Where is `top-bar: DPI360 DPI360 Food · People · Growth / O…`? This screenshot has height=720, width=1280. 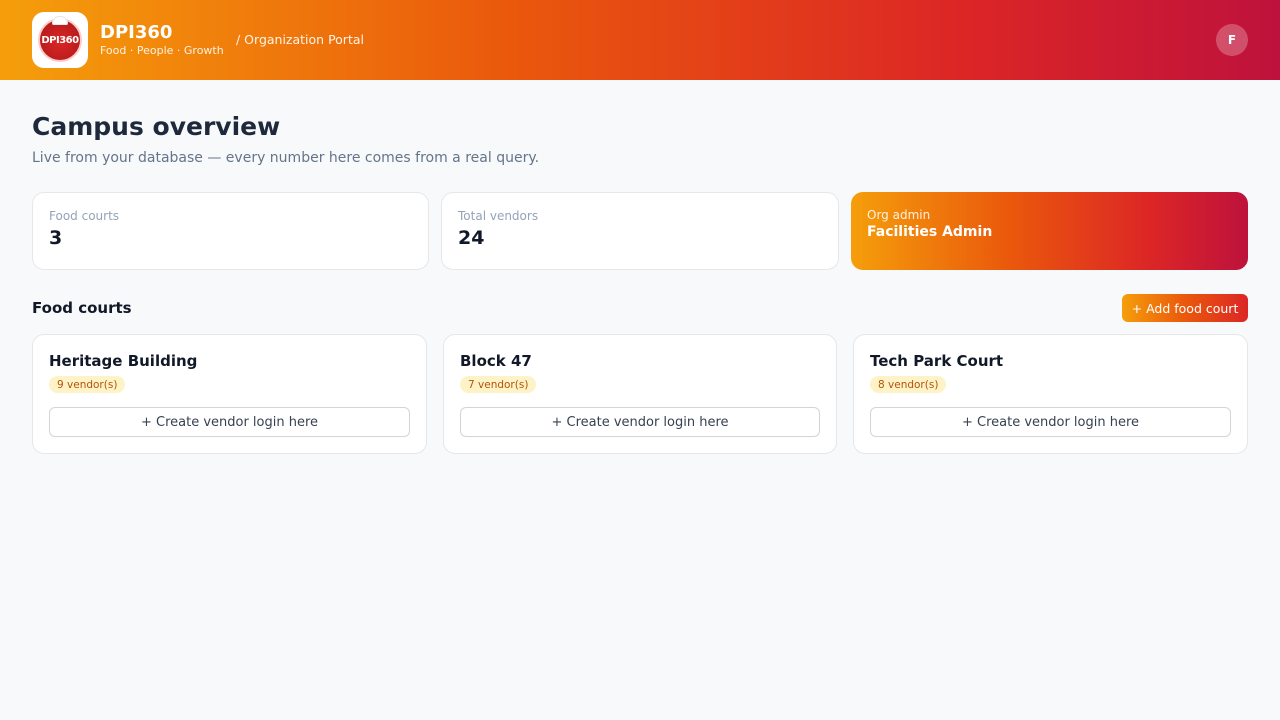 top-bar: DPI360 DPI360 Food · People · Growth / O… is located at coordinates (640, 40).